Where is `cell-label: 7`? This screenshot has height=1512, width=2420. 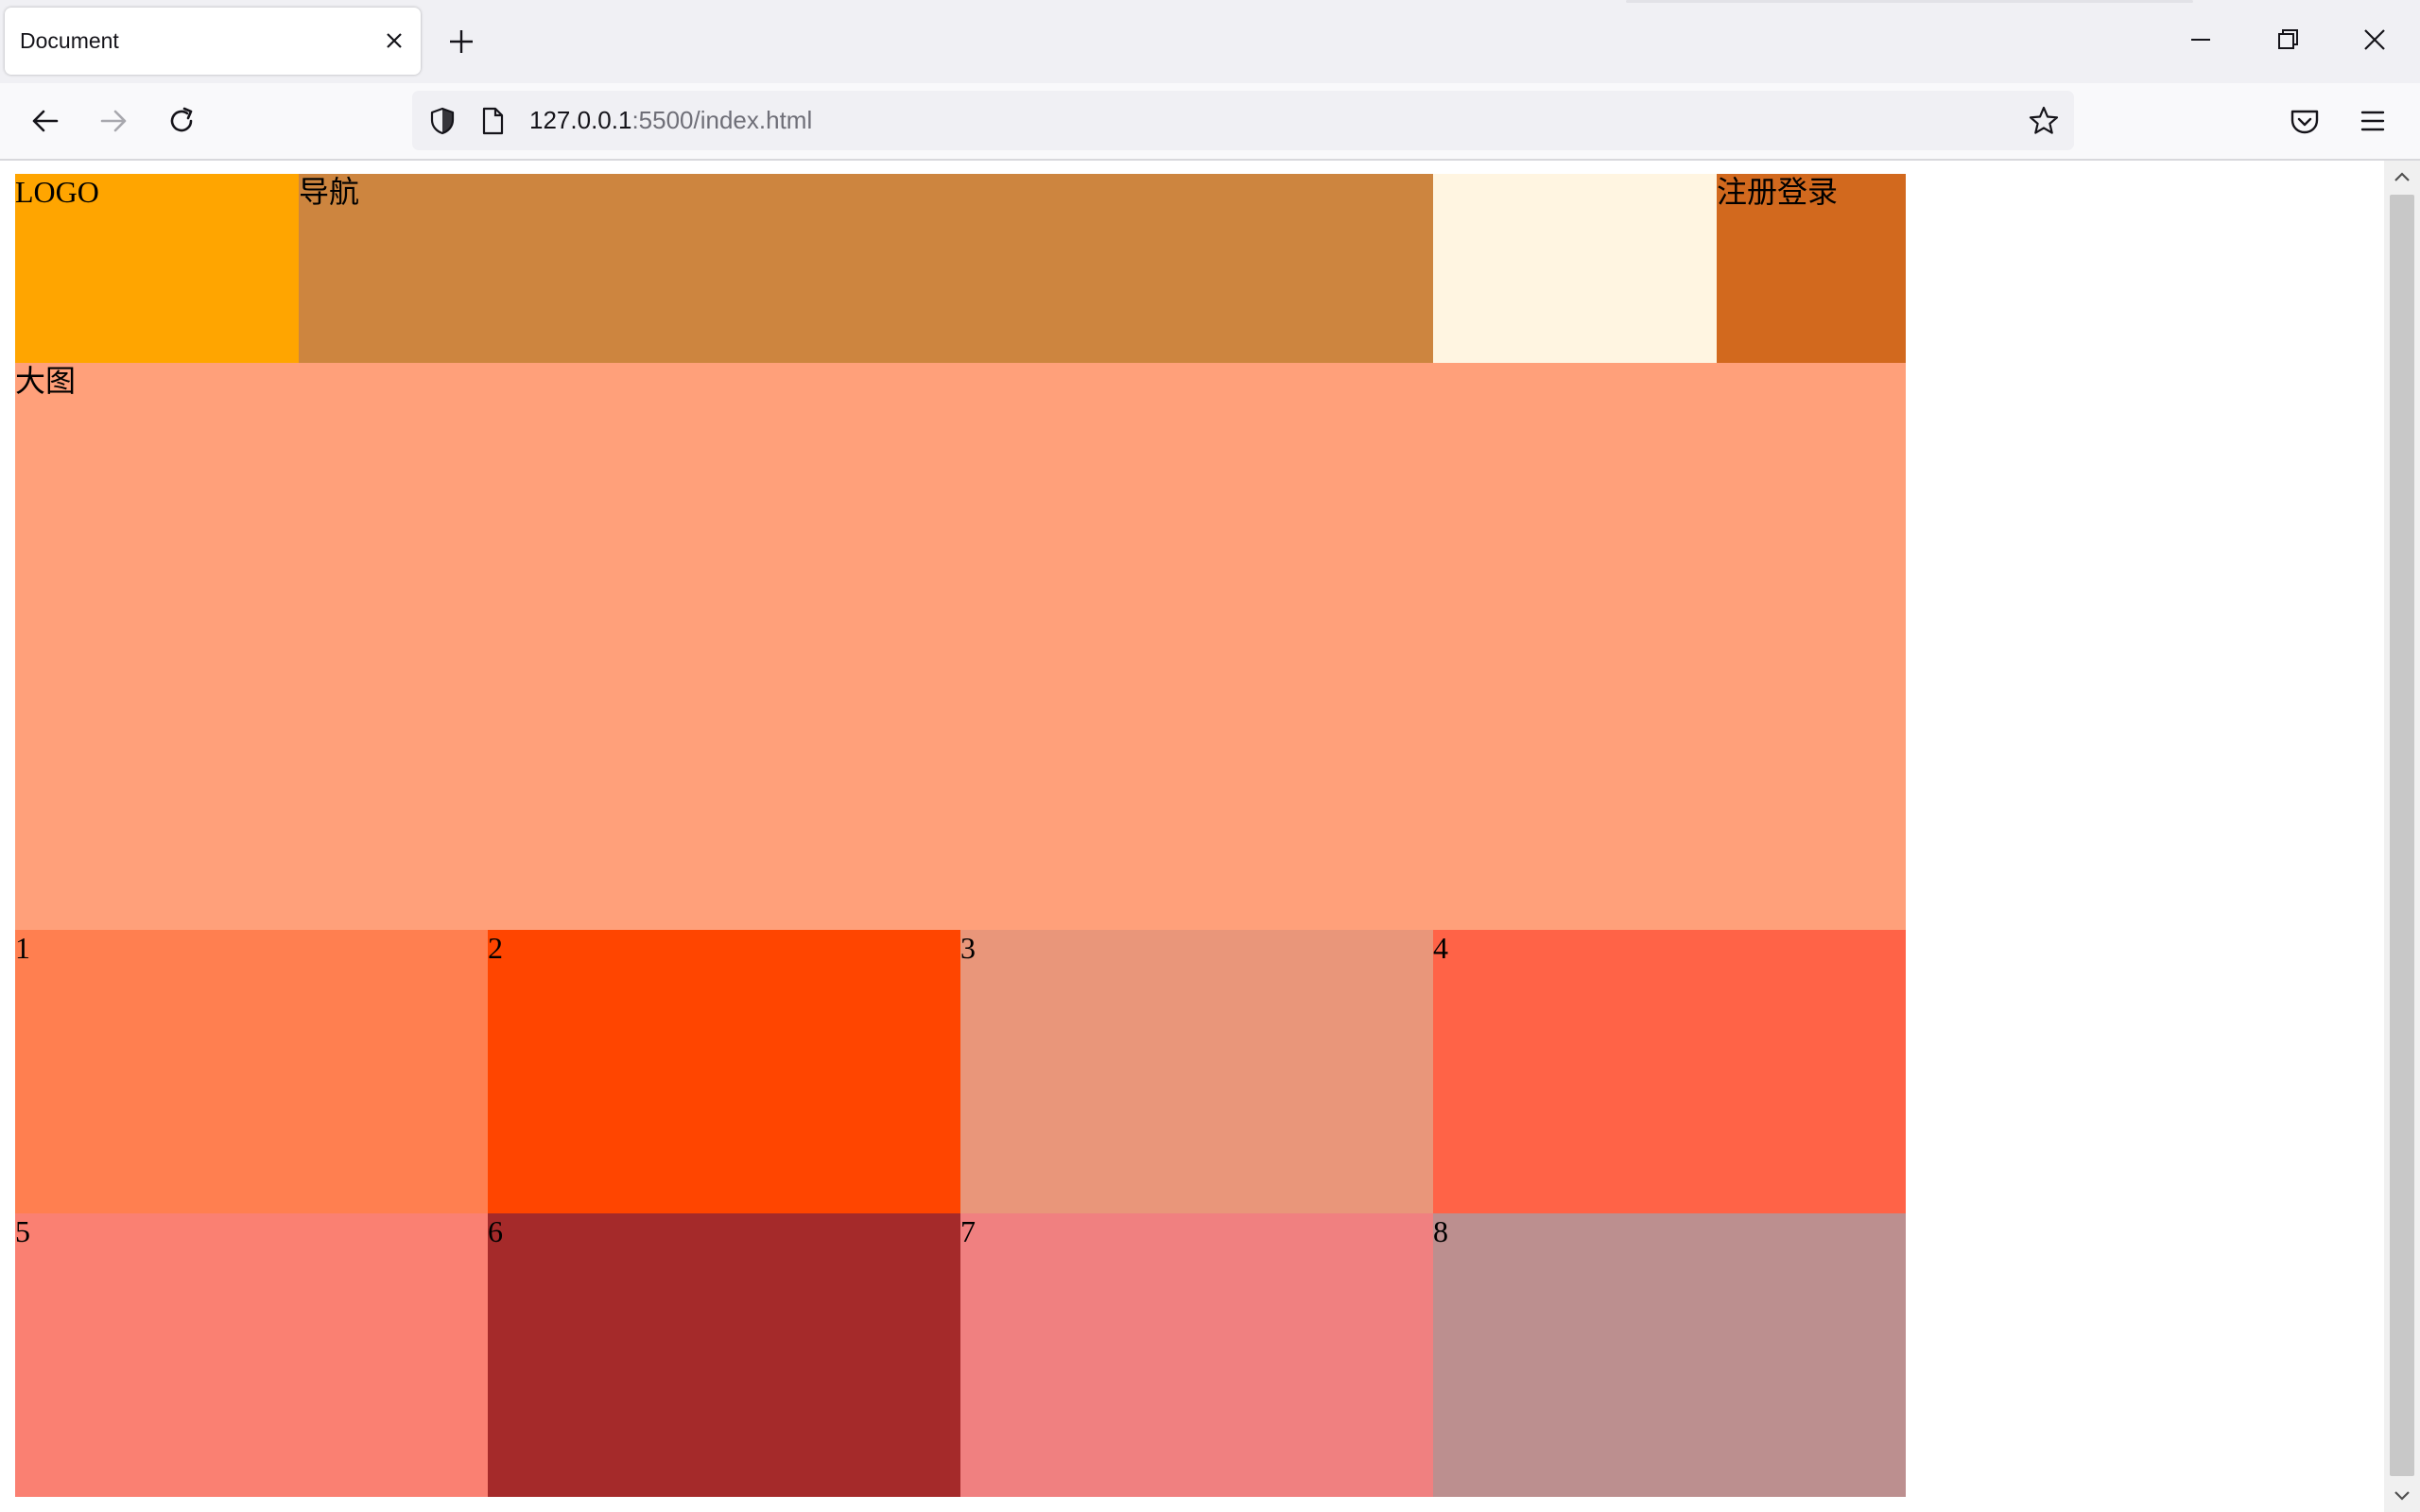 cell-label: 7 is located at coordinates (968, 1231).